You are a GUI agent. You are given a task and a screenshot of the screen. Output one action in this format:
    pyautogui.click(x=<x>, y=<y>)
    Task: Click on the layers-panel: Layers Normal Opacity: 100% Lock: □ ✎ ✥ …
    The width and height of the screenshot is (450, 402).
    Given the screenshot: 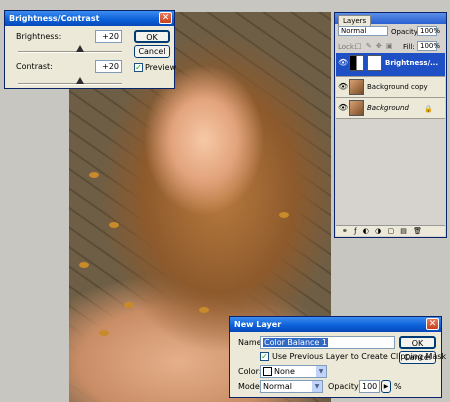 What is the action you would take?
    pyautogui.click(x=390, y=125)
    